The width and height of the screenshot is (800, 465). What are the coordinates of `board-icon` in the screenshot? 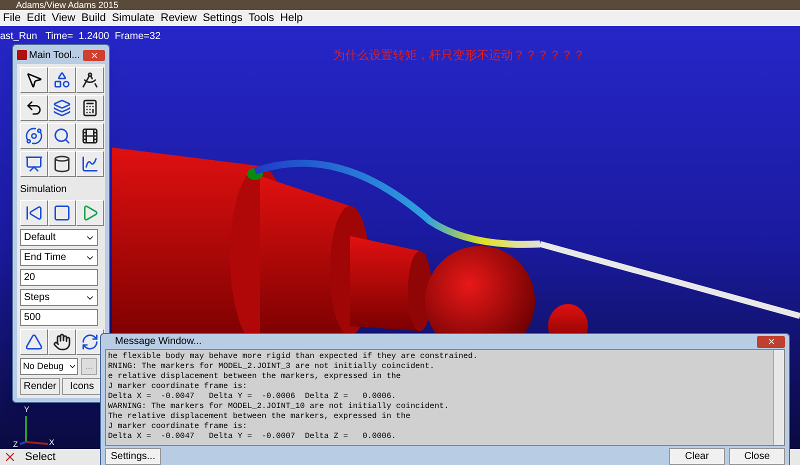 It's located at (34, 164).